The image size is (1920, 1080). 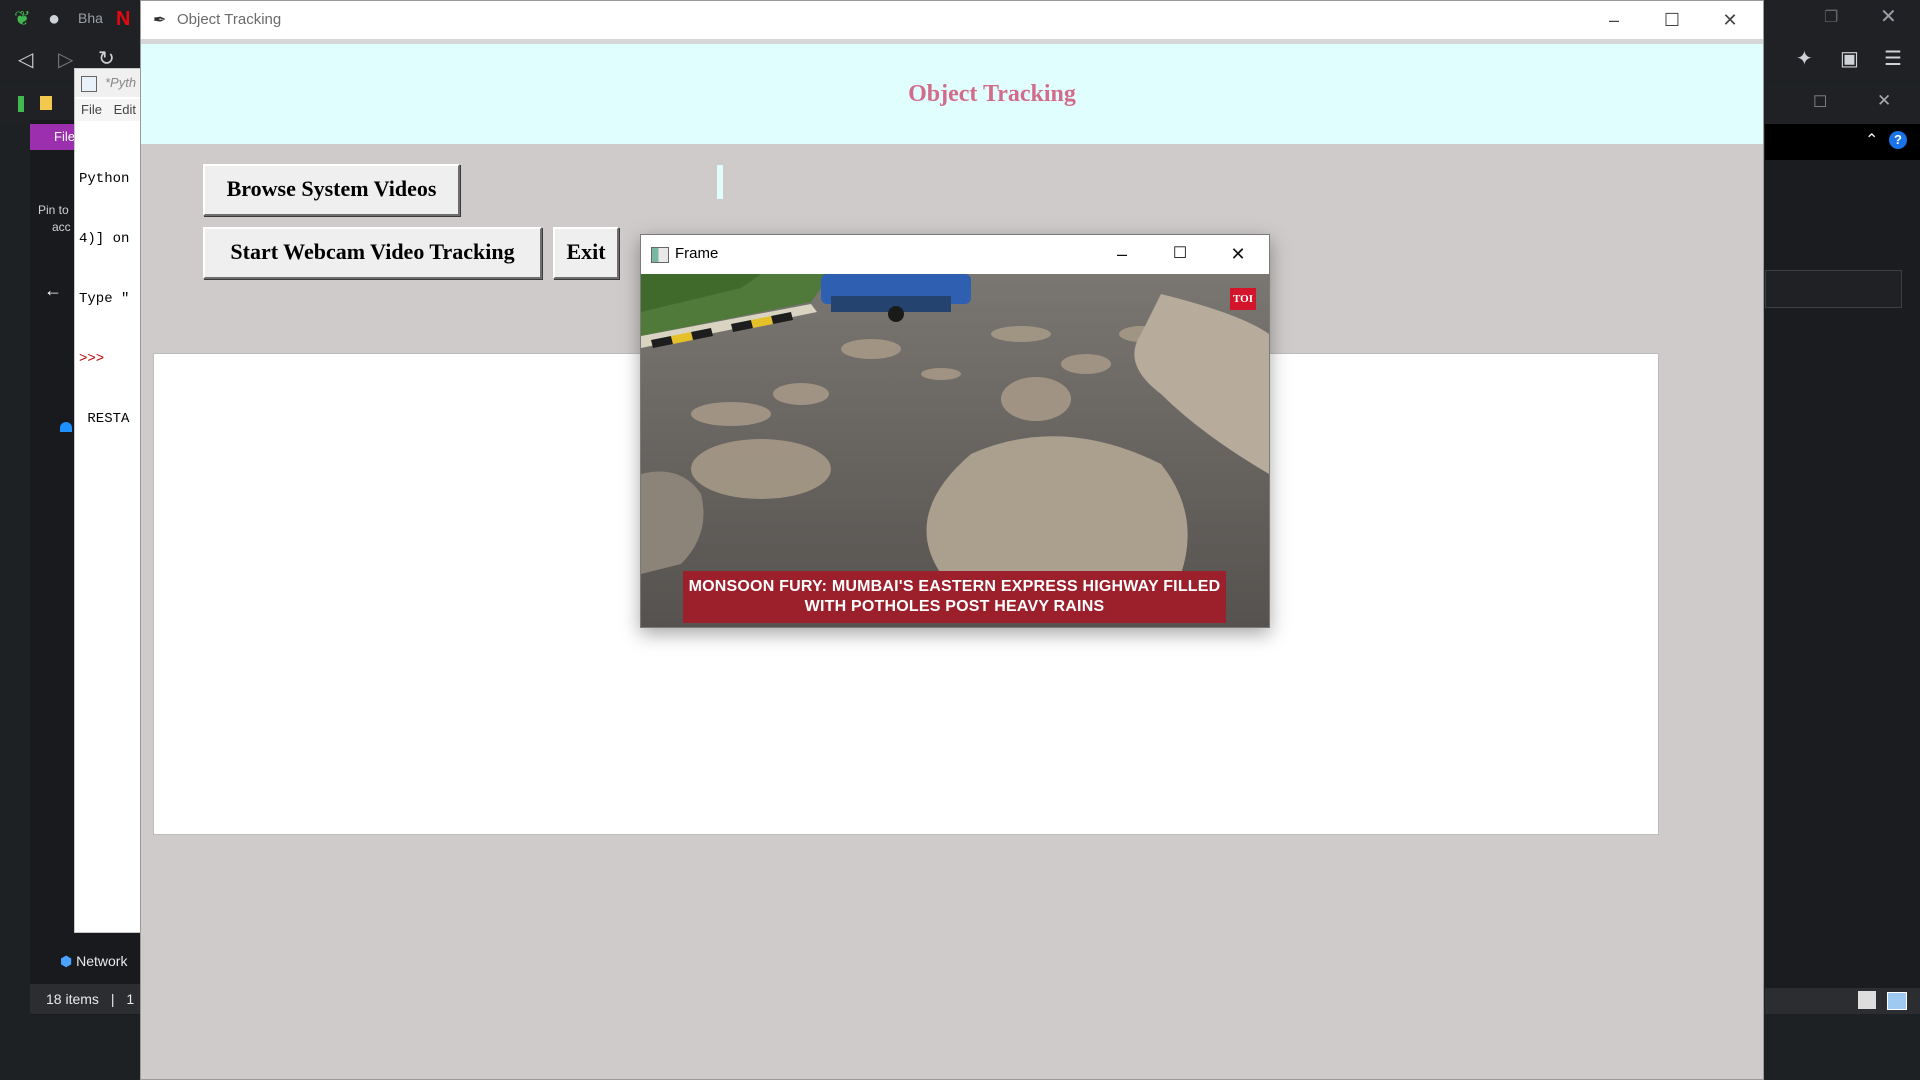 I want to click on network-label: Network, so click(x=102, y=961).